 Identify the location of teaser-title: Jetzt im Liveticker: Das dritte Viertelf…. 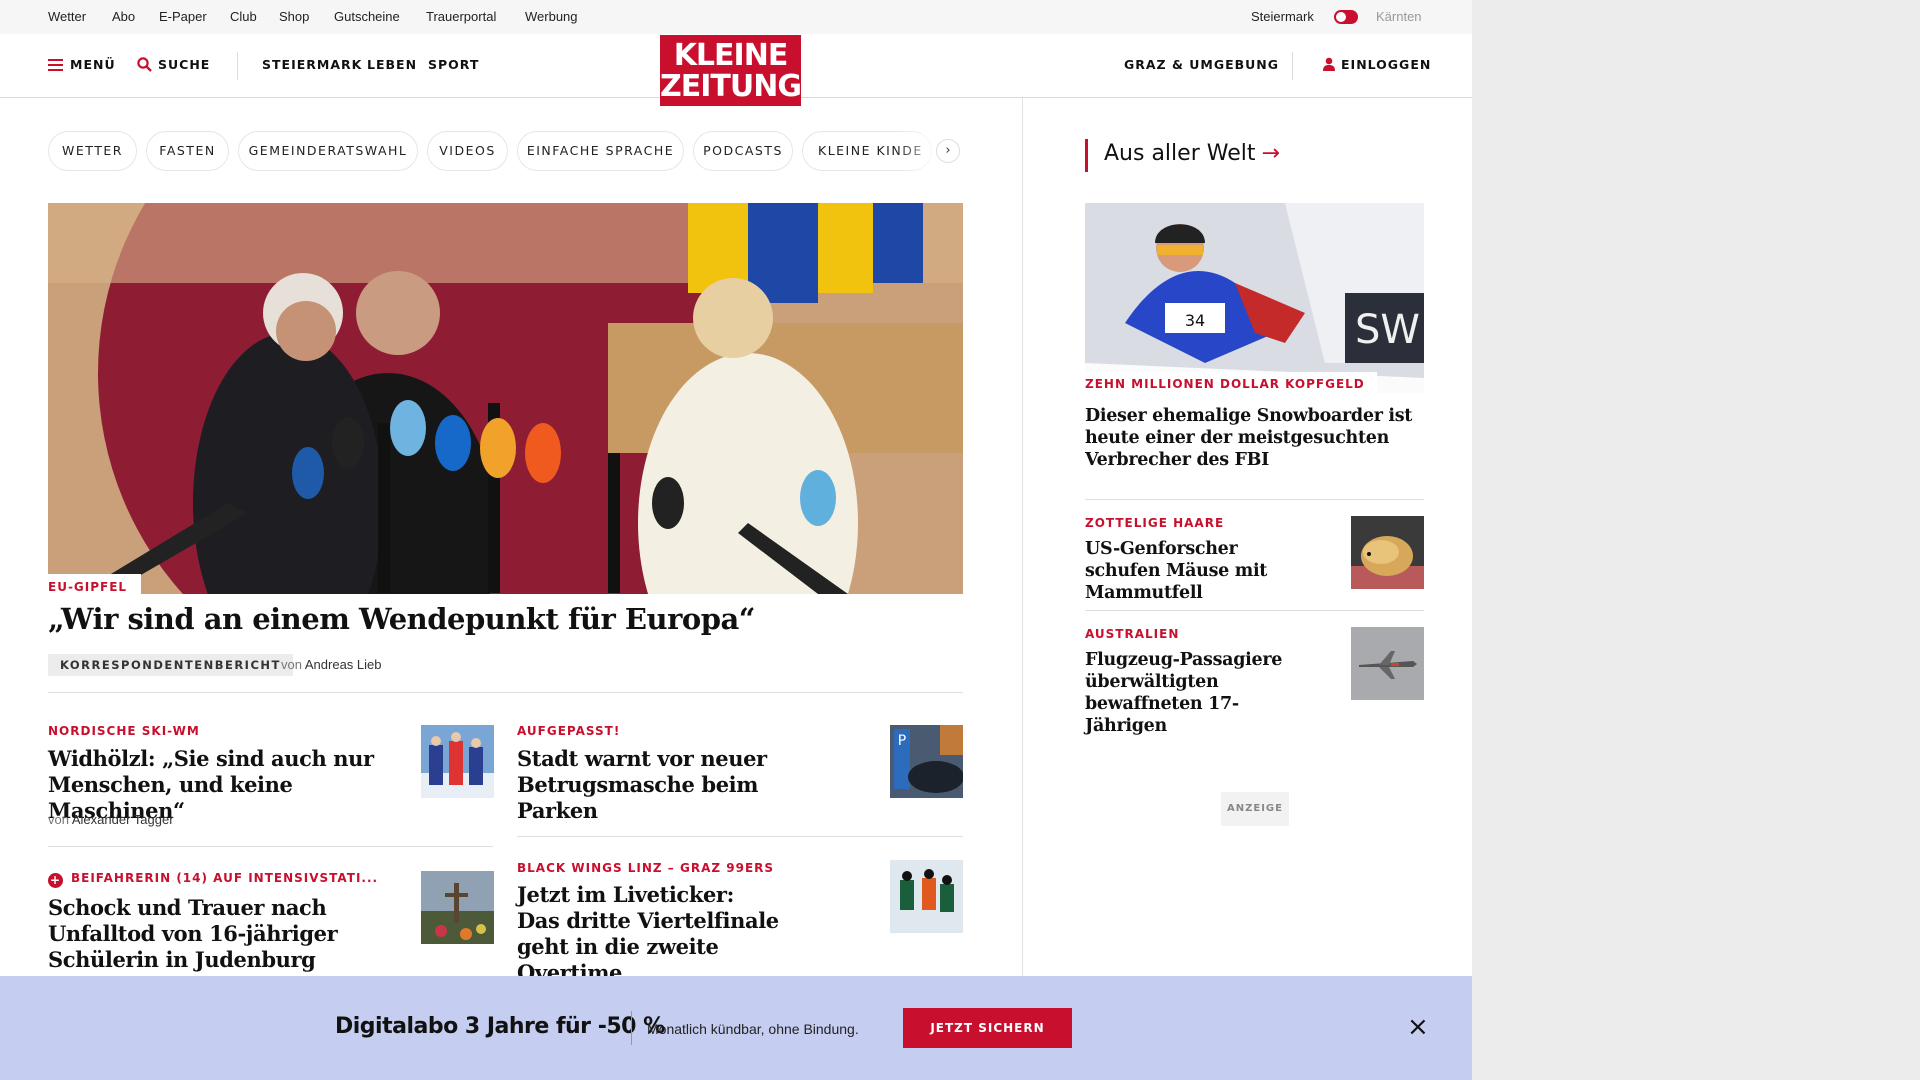
(649, 934).